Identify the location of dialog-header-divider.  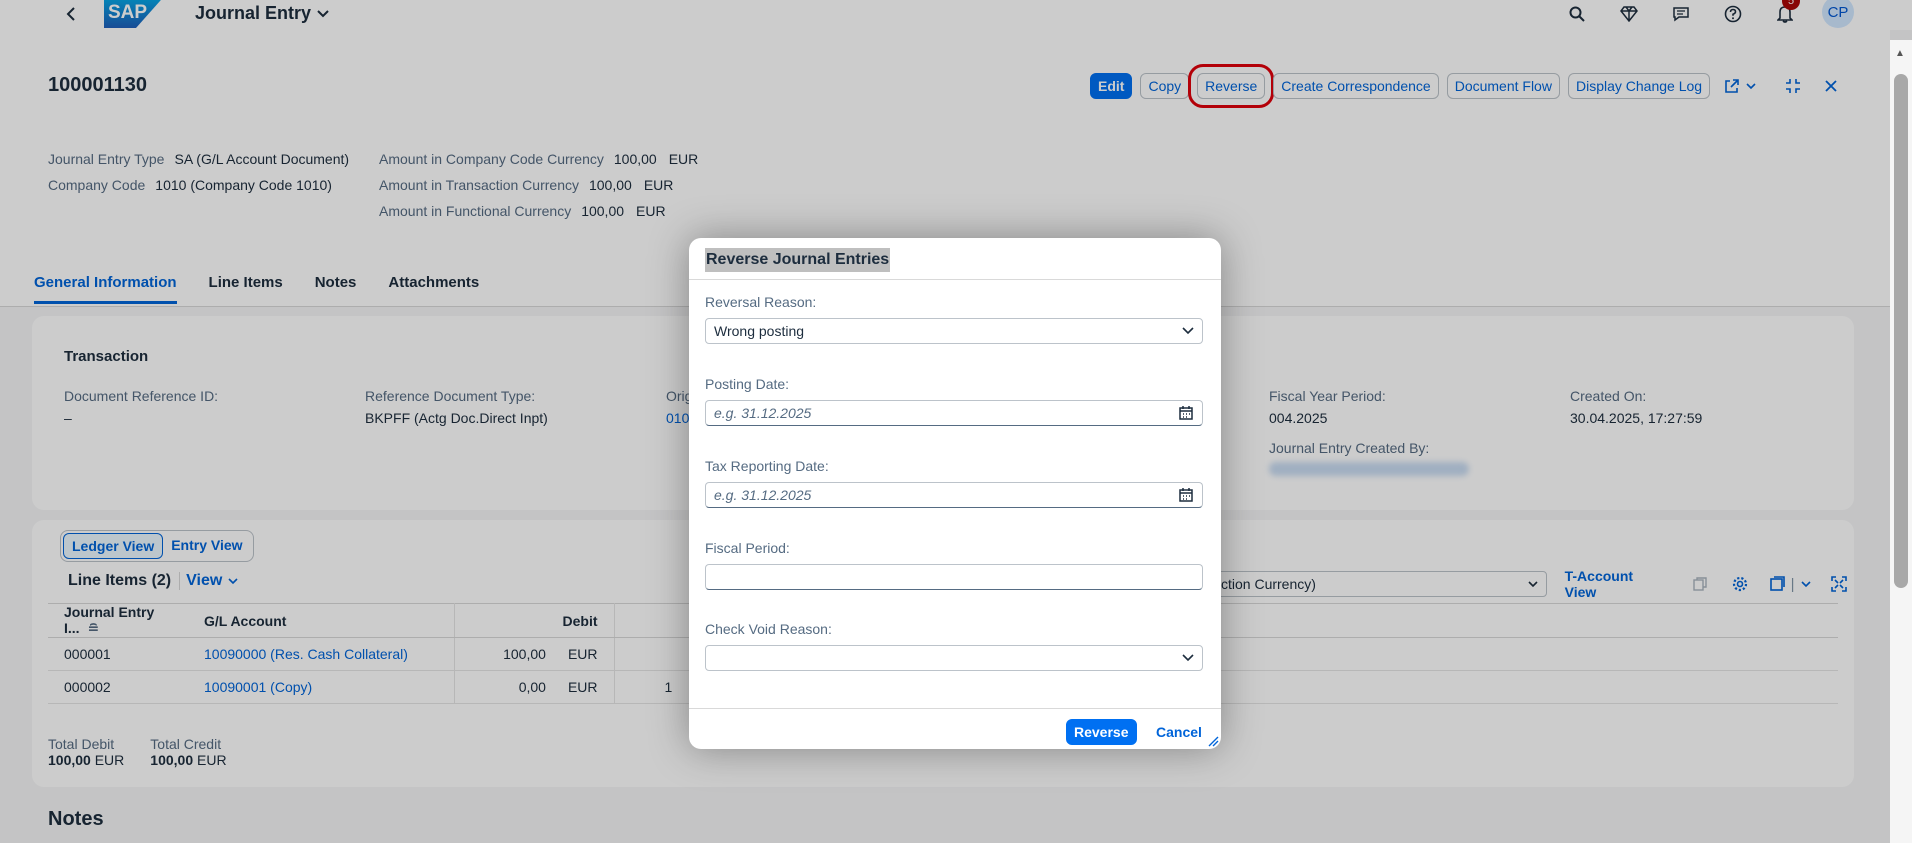
(955, 279).